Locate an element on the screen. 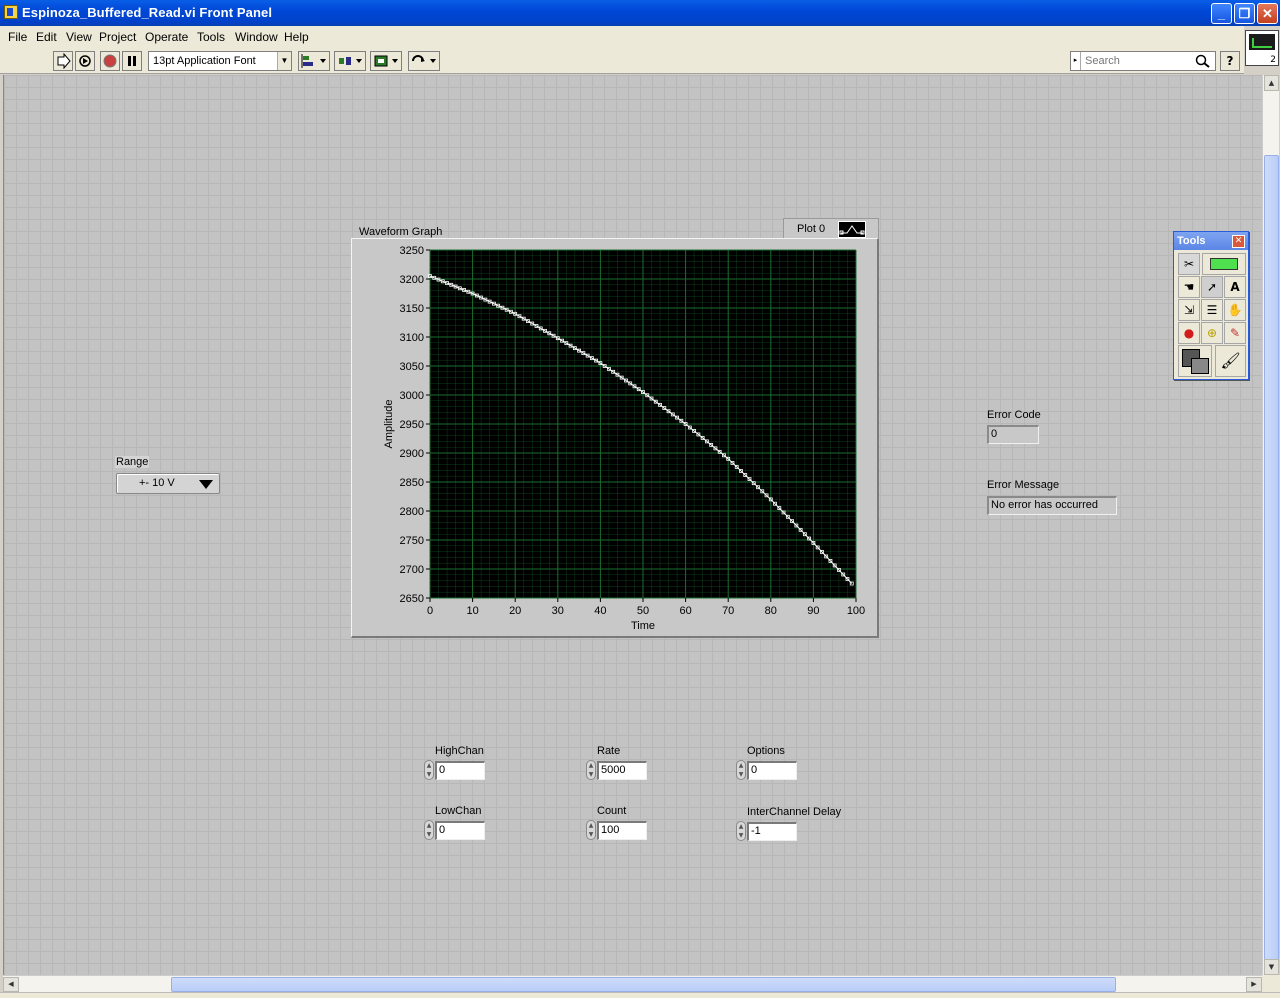 Image resolution: width=1280 pixels, height=998 pixels. menu-view: View is located at coordinates (79, 37).